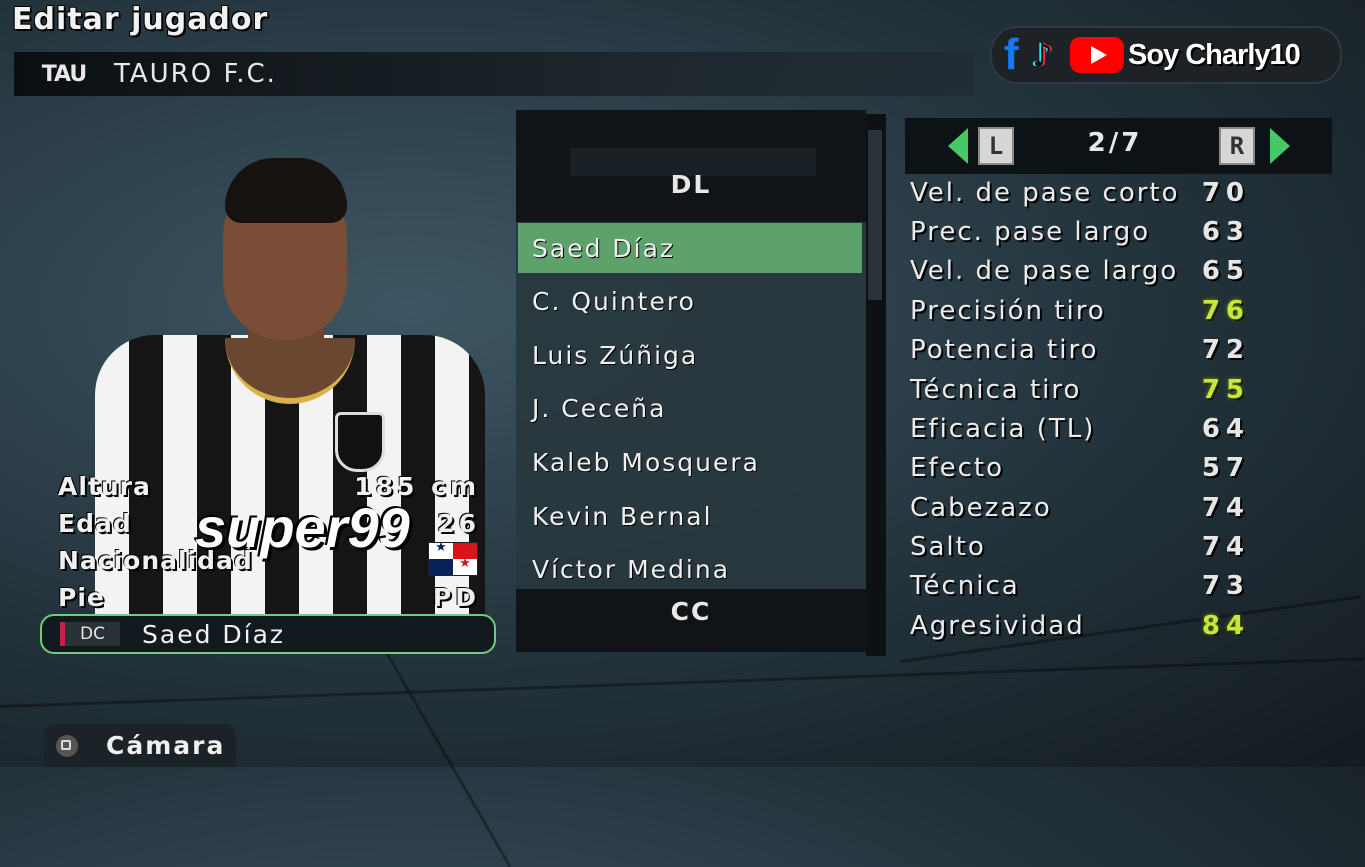  Describe the element at coordinates (81, 597) in the screenshot. I see `info-label-foot: Pie` at that location.